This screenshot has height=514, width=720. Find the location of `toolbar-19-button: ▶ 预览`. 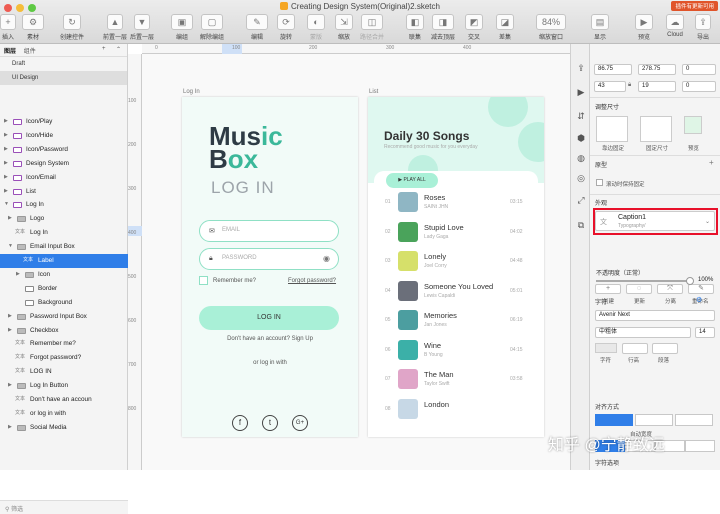

toolbar-19-button: ▶ 预览 is located at coordinates (644, 27).